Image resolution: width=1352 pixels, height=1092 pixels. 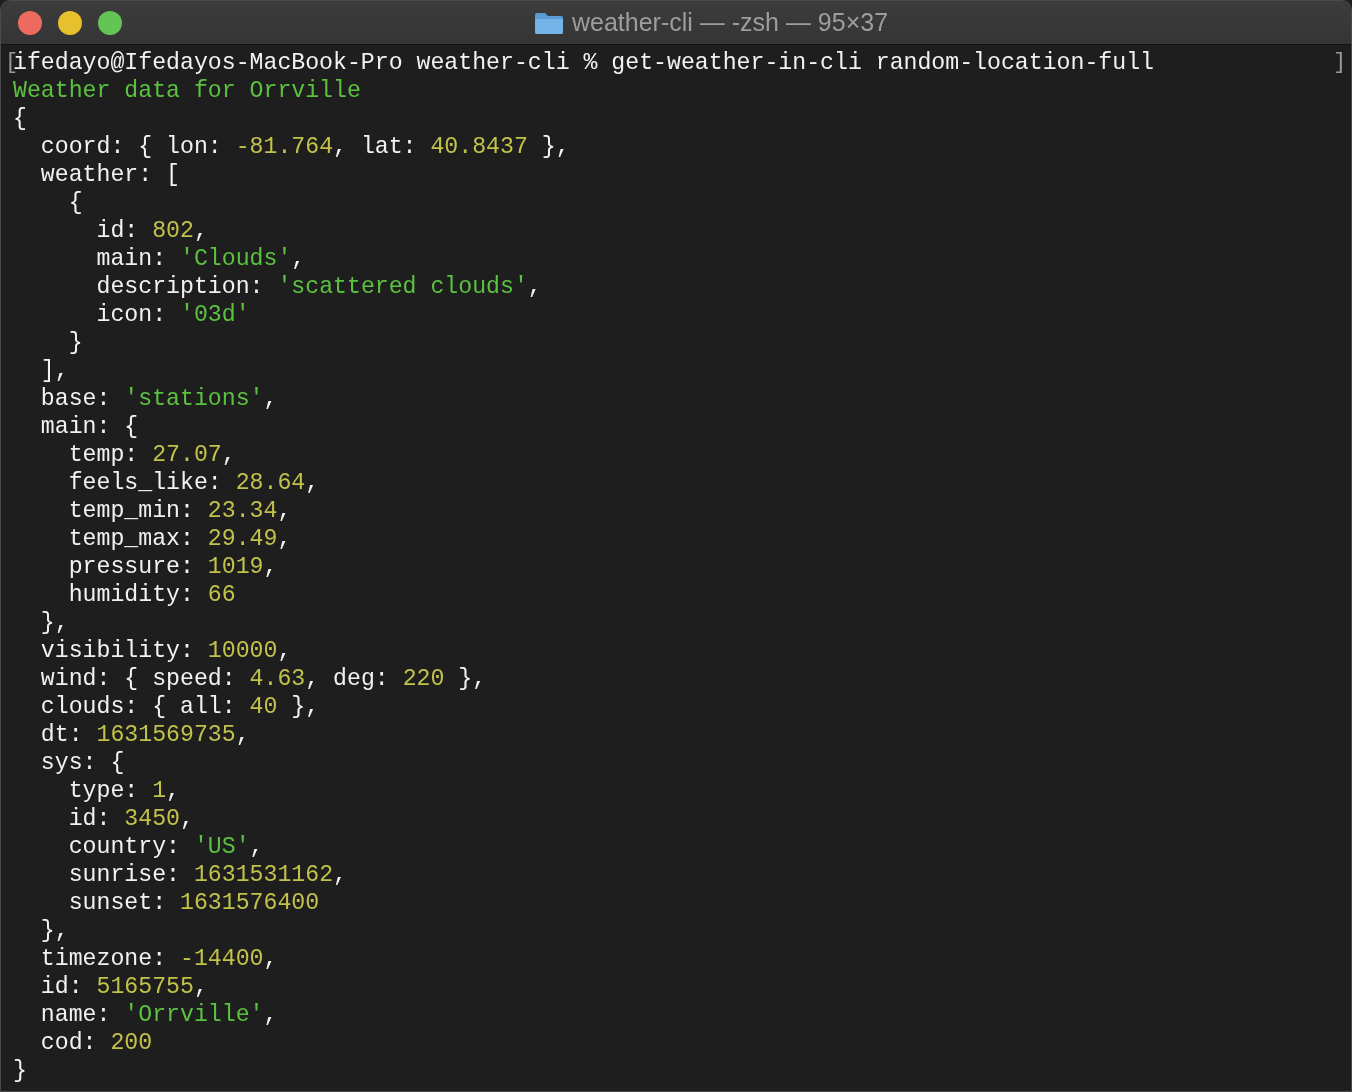 I want to click on output-line: id: 802,, so click(x=151, y=231).